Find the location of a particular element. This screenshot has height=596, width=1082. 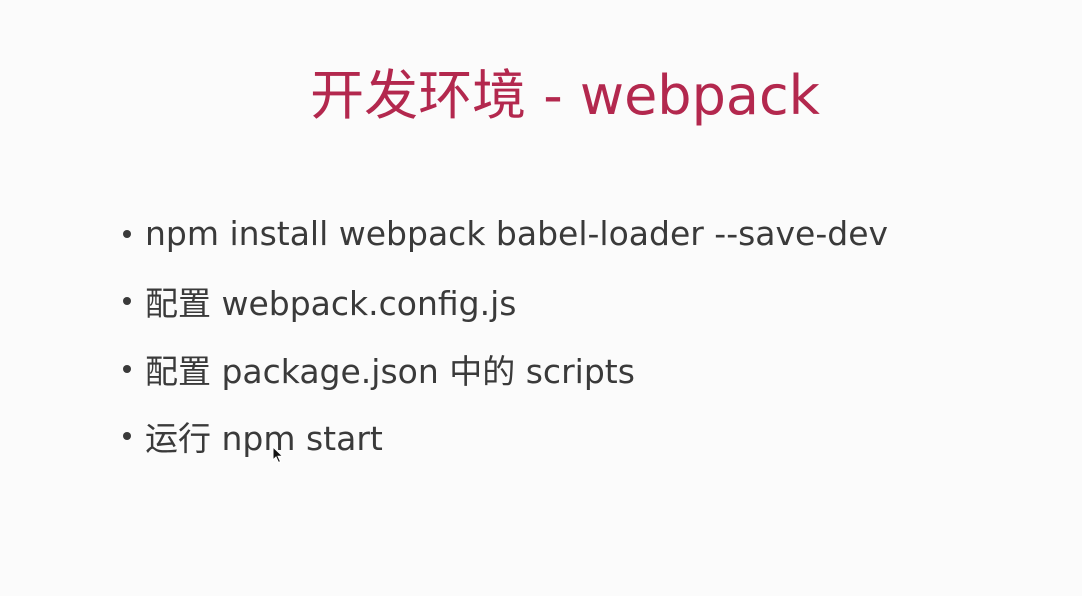

bullet-text: 配置 webpack.config.js is located at coordinates (331, 303).